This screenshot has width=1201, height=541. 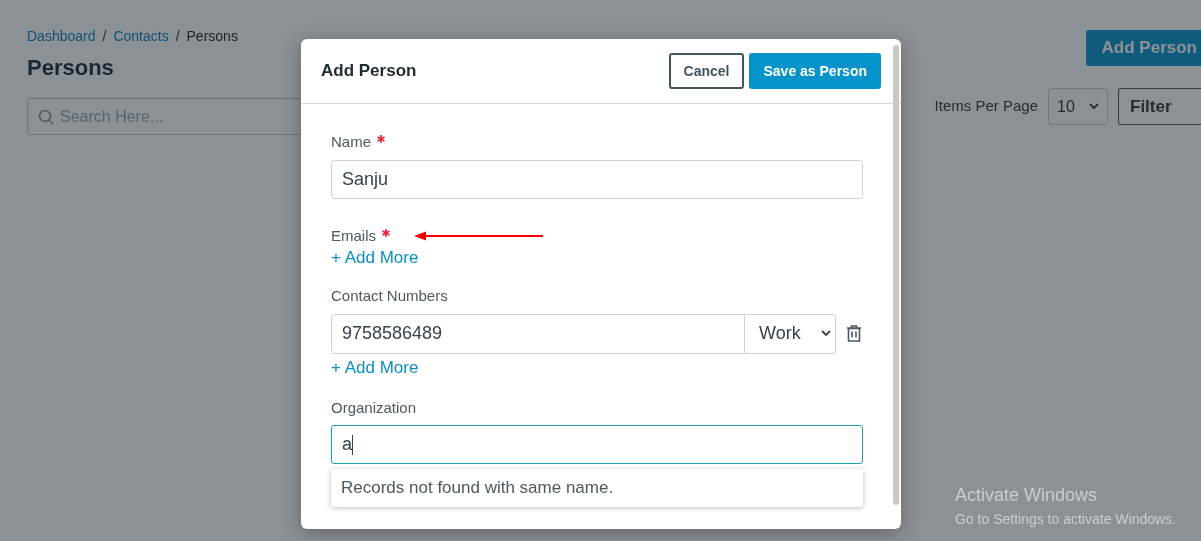 What do you see at coordinates (896, 275) in the screenshot?
I see `scrollbar` at bounding box center [896, 275].